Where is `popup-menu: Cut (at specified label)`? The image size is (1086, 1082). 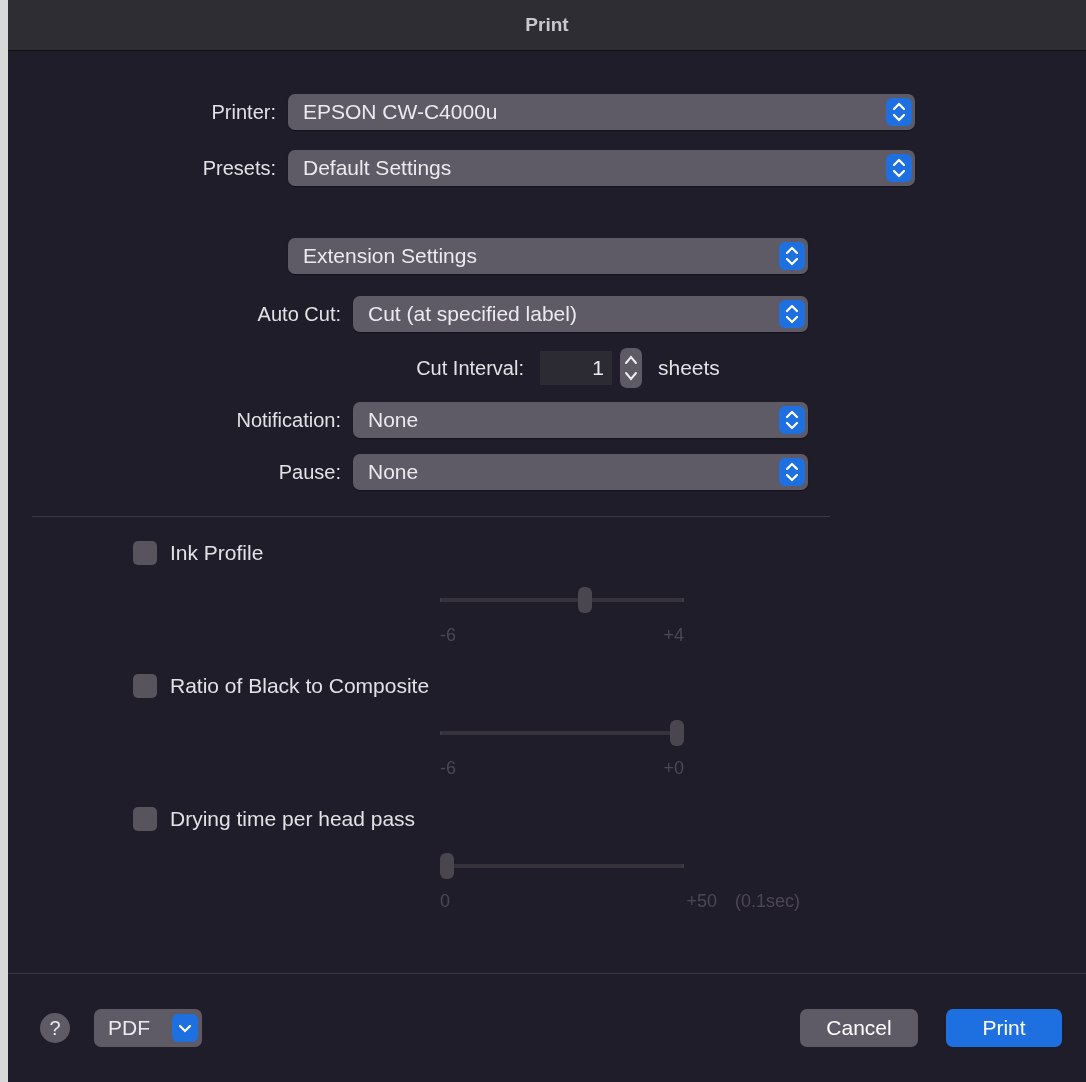
popup-menu: Cut (at specified label) is located at coordinates (580, 314).